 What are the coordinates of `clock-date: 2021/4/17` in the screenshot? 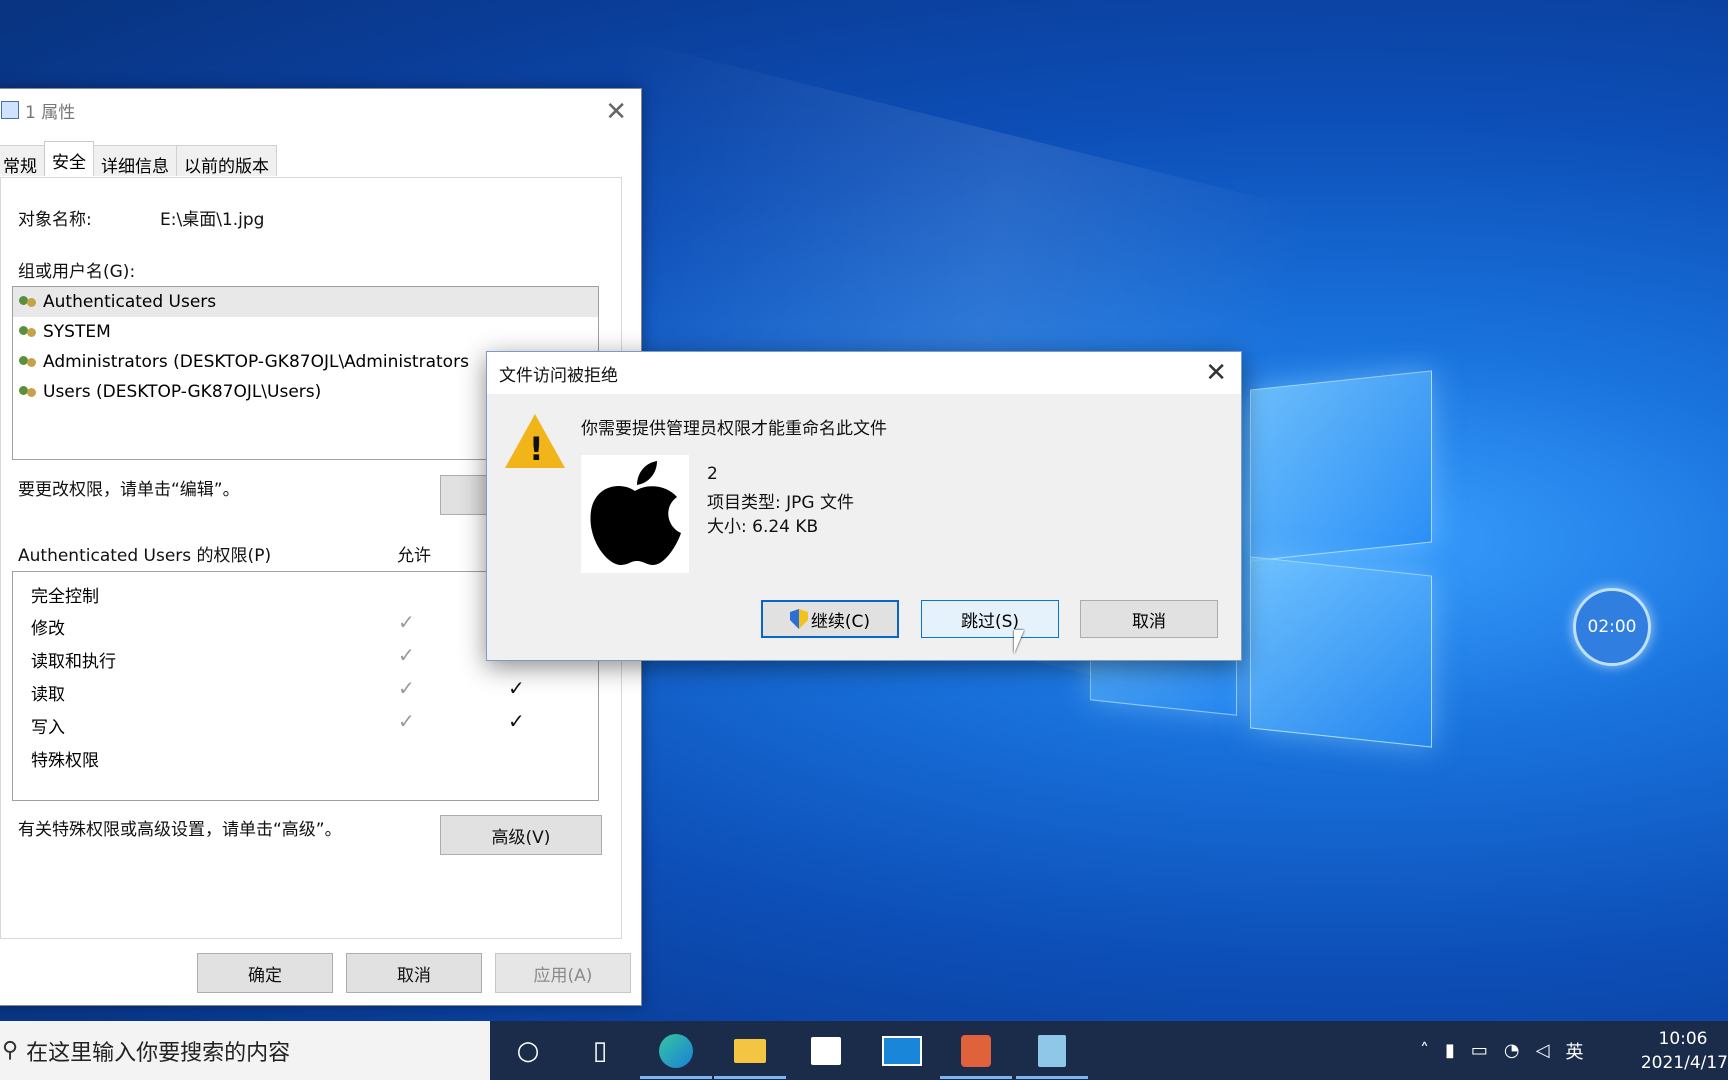 It's located at (1684, 1063).